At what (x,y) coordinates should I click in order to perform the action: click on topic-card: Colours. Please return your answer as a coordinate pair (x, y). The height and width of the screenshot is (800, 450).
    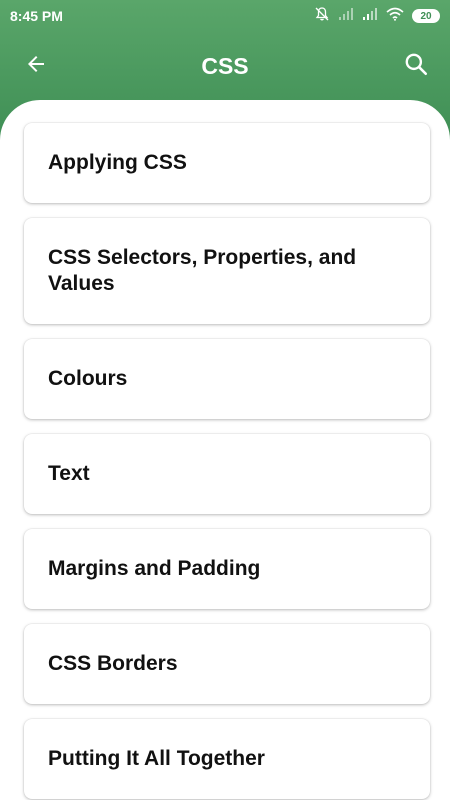
    Looking at the image, I should click on (227, 379).